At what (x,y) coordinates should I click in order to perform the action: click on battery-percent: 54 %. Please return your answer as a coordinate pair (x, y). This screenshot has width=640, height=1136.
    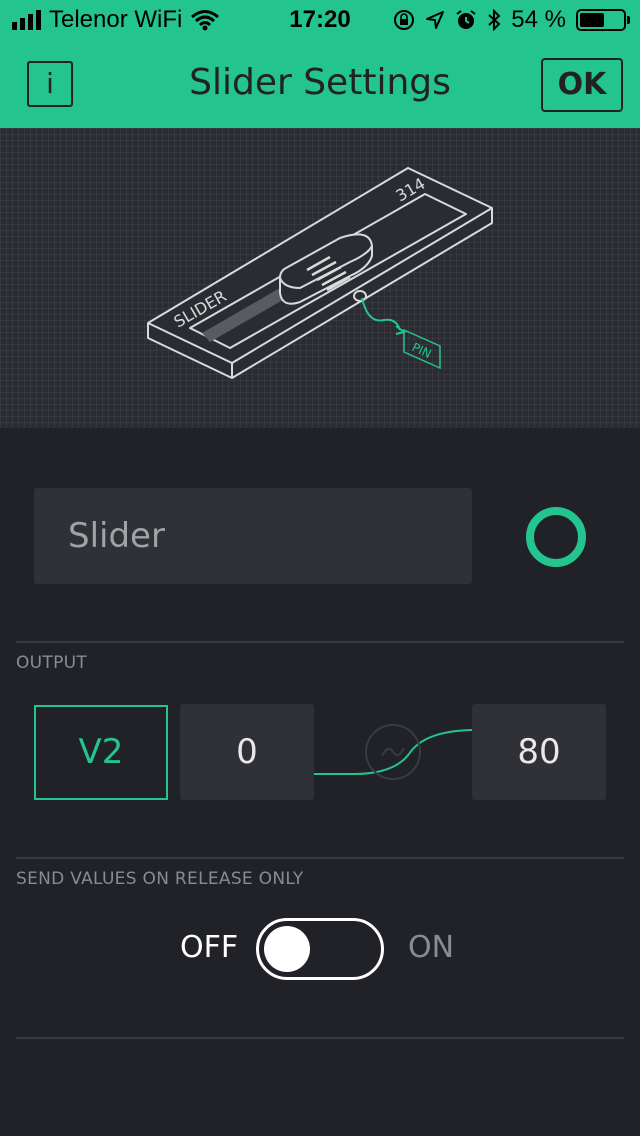
    Looking at the image, I should click on (538, 19).